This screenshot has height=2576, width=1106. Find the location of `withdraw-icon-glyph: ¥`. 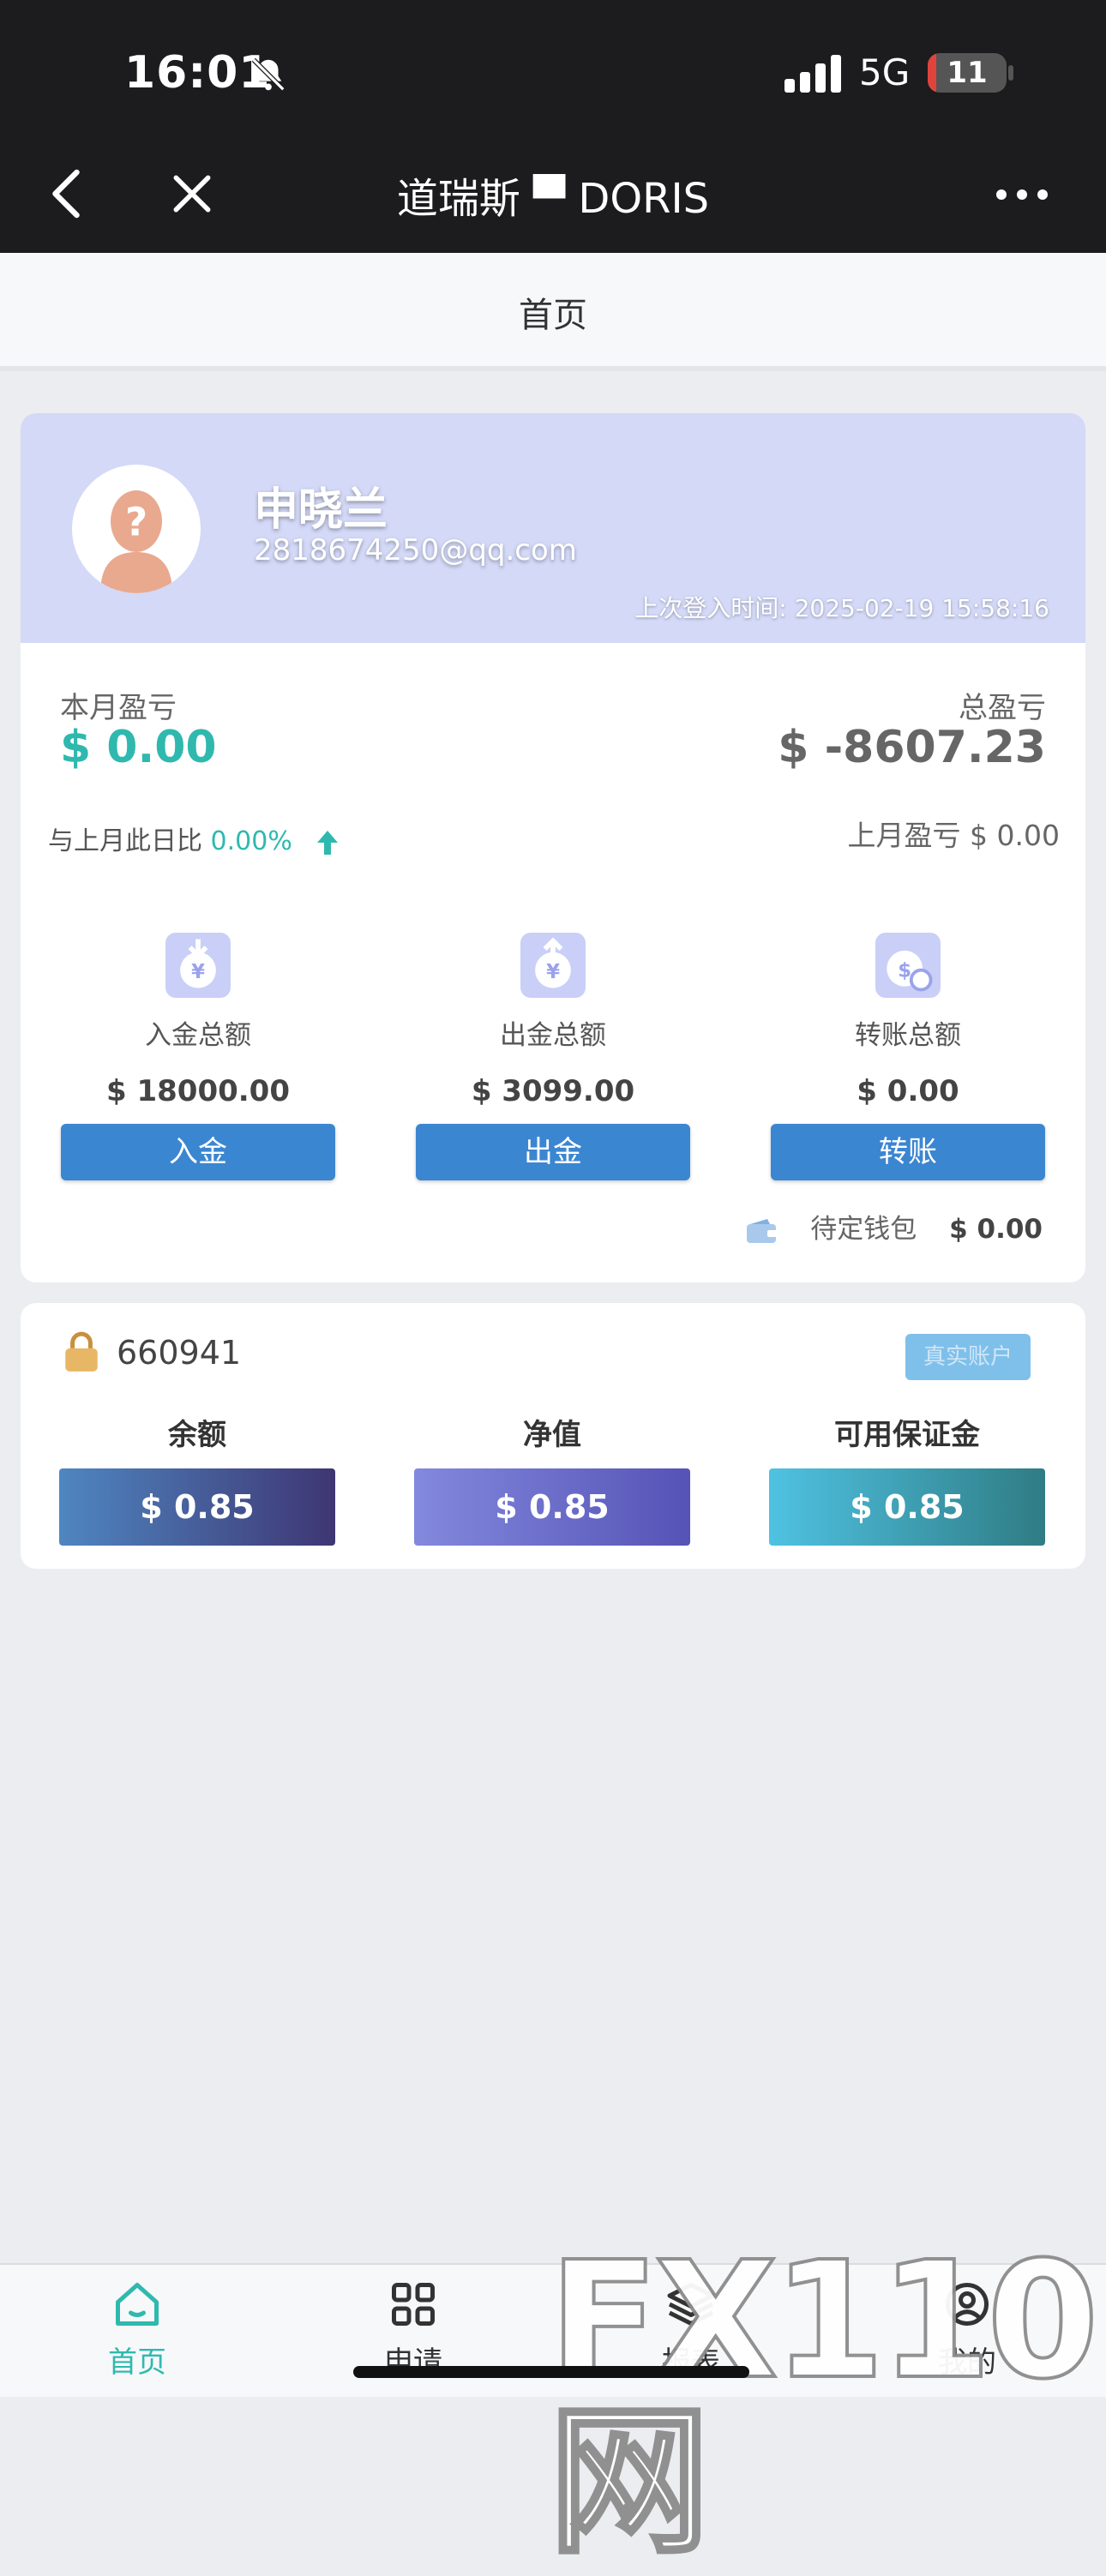

withdraw-icon-glyph: ¥ is located at coordinates (553, 962).